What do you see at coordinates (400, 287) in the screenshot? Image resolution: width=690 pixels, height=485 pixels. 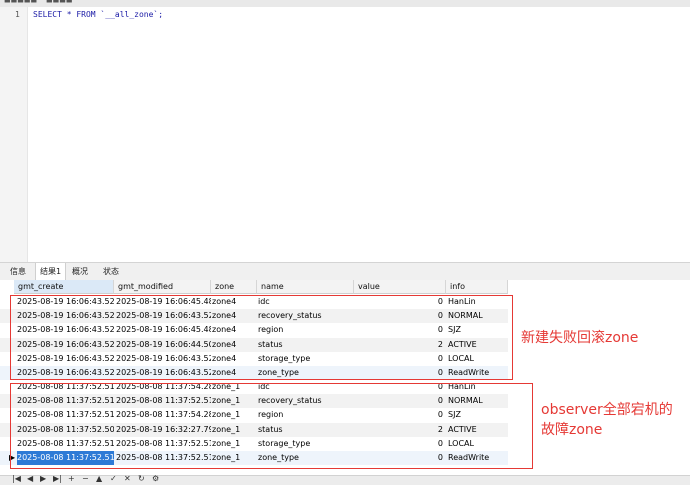 I see `column-header-value: value` at bounding box center [400, 287].